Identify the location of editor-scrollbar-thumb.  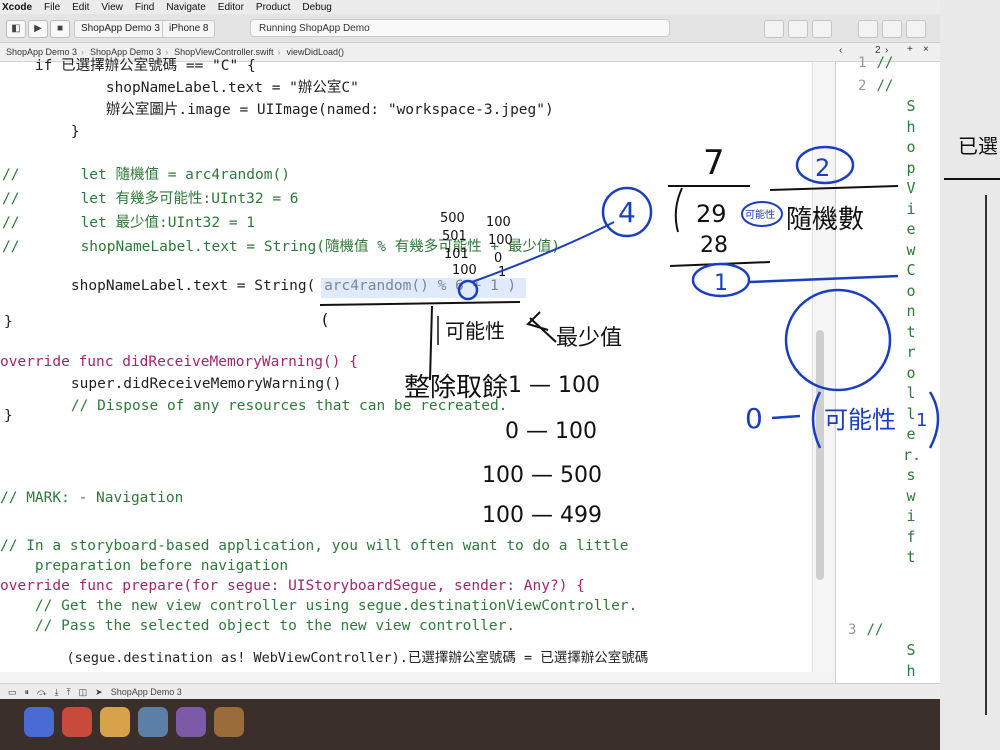
(820, 455).